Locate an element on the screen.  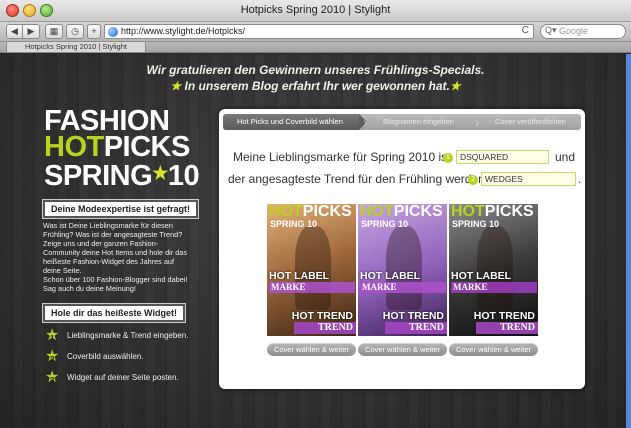
wizard-step-2: Blognamen eingeben is located at coordinates (418, 121).